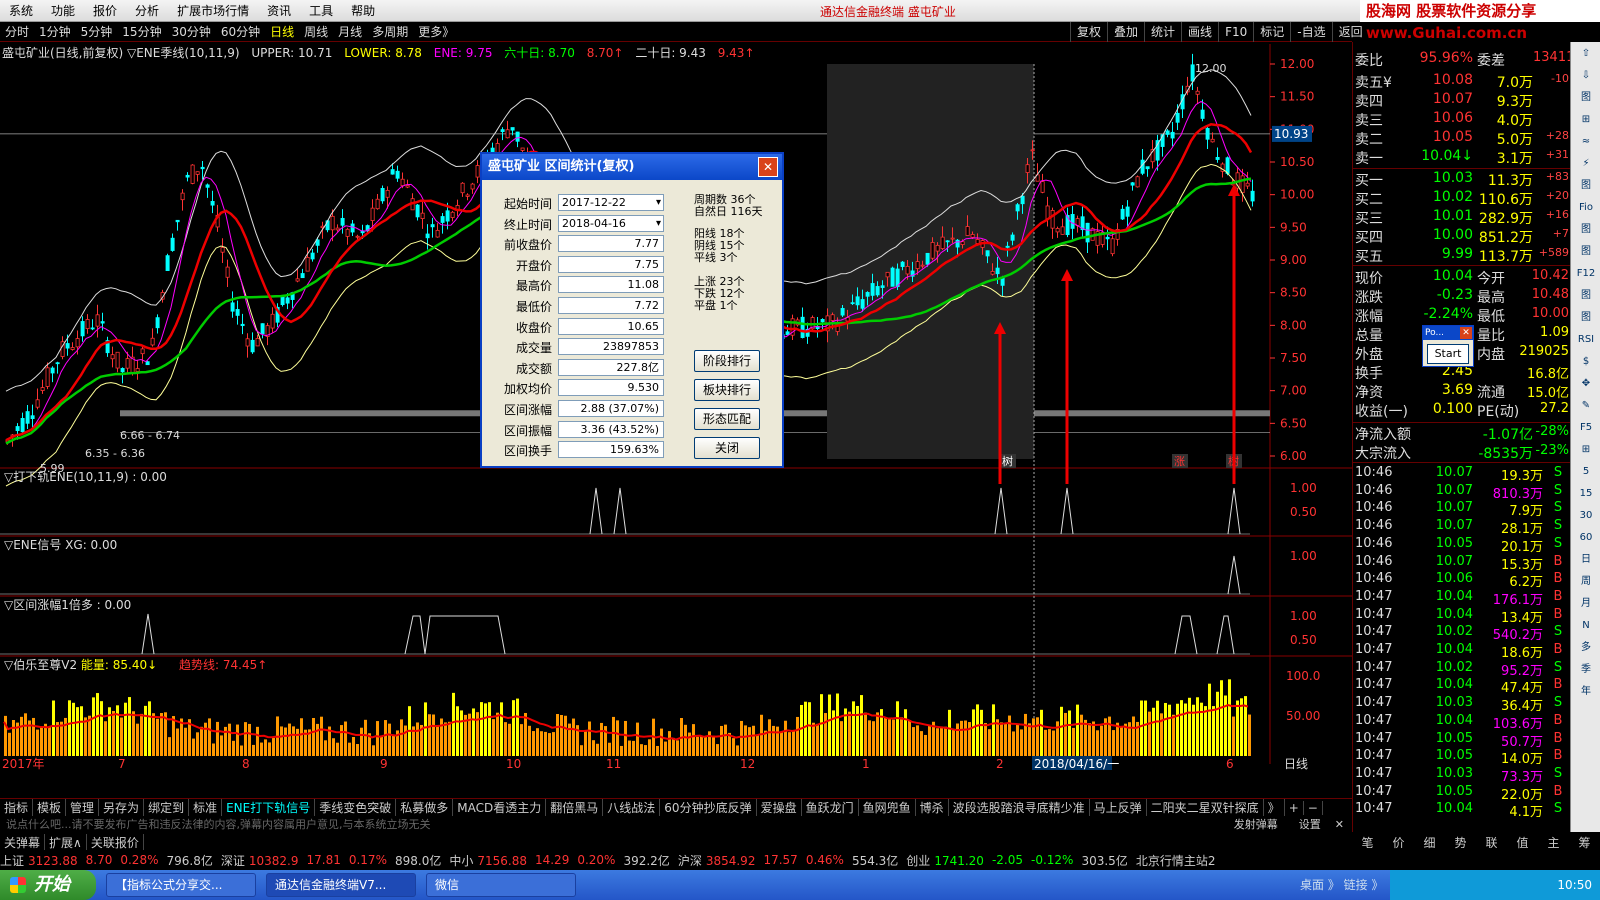  I want to click on launch-danmaku-button: 发射弹幕, so click(1256, 824).